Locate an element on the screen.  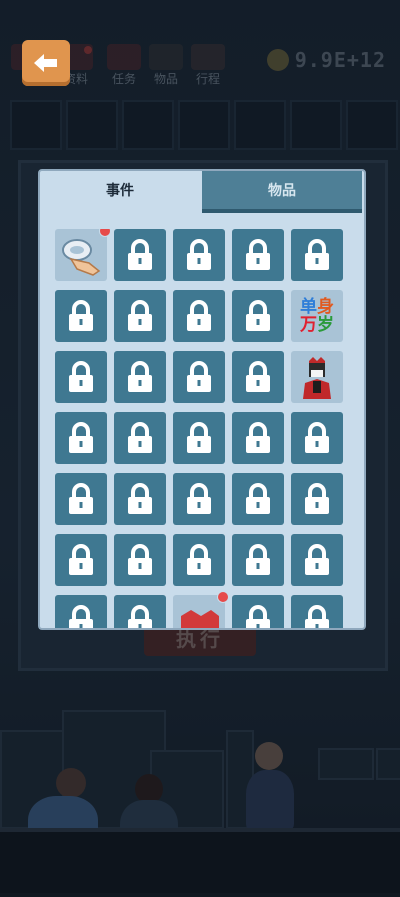
hud-label: 任务 is located at coordinates (123, 79).